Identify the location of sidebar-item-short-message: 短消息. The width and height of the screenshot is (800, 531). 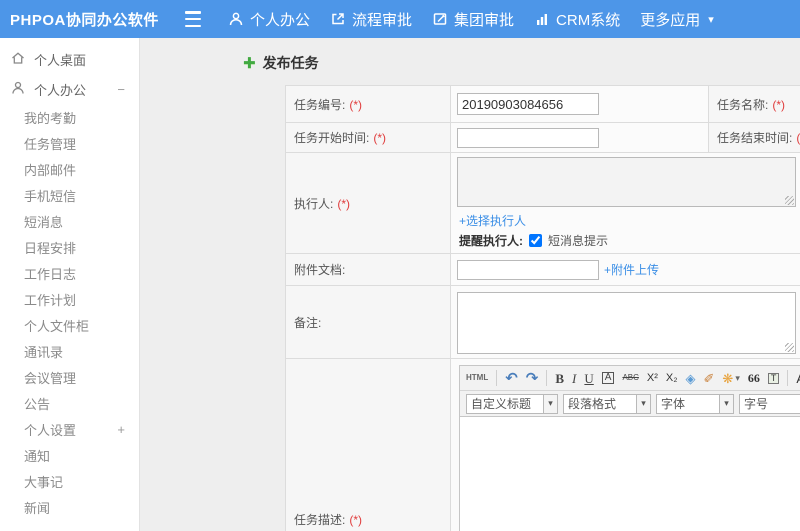
(69, 221).